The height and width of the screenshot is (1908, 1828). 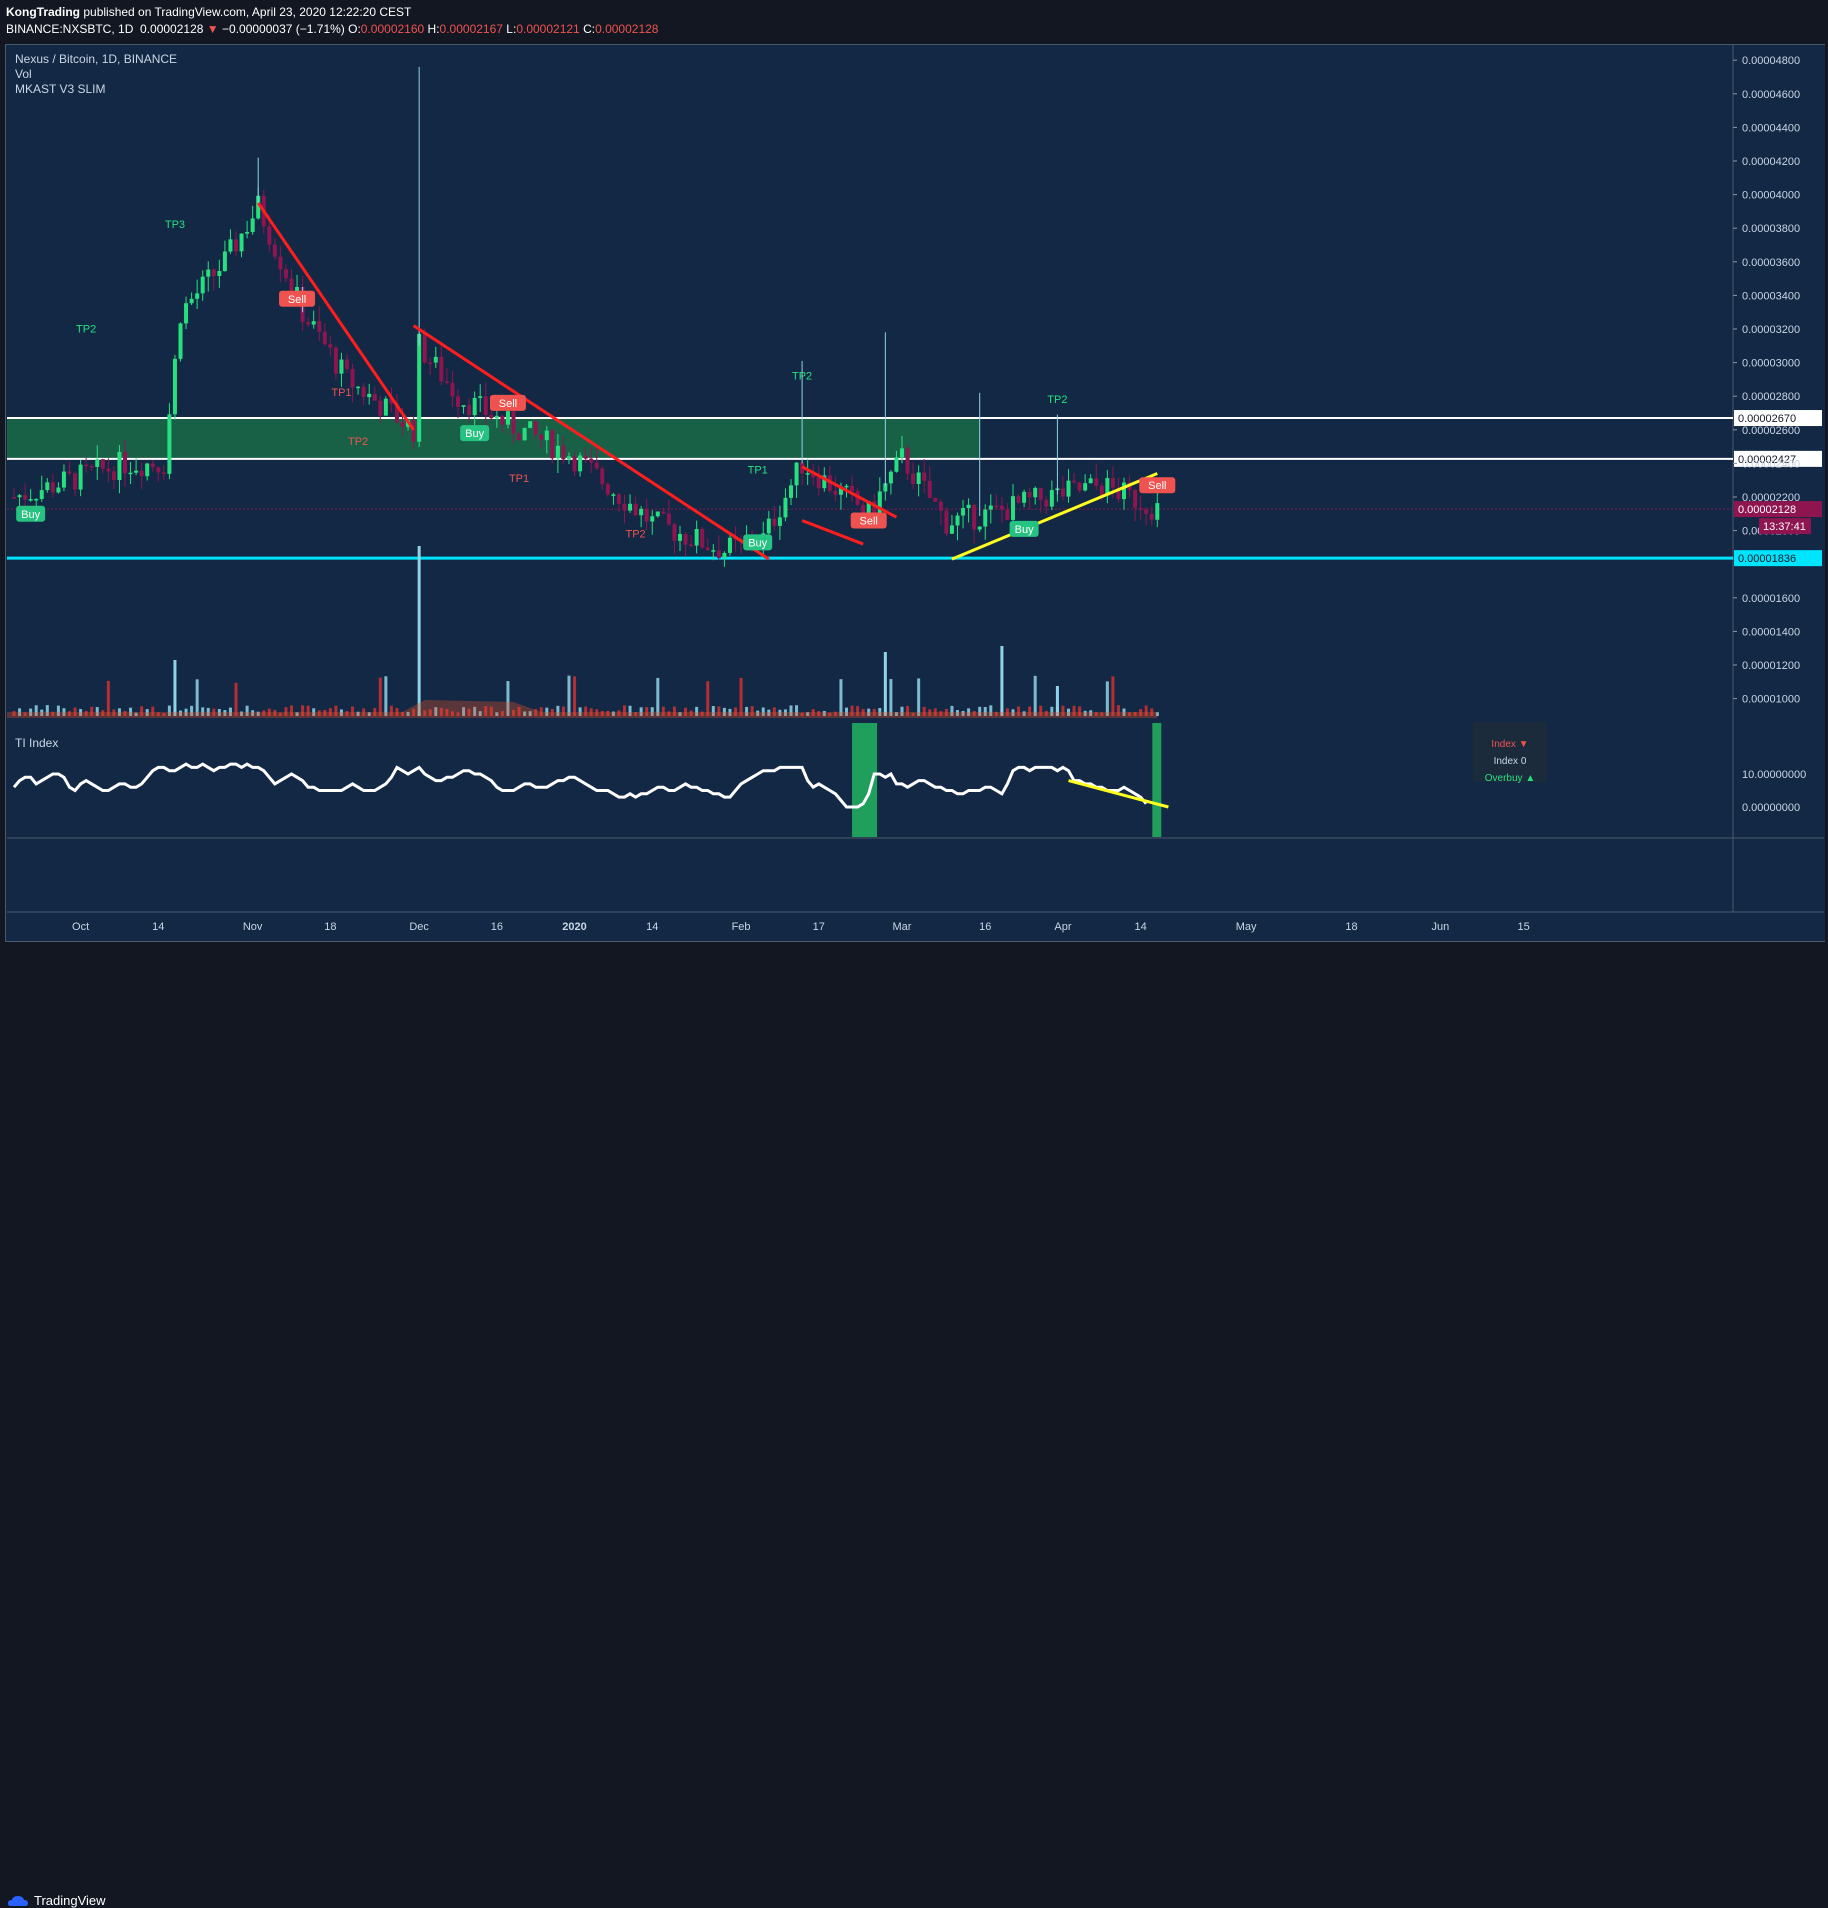 What do you see at coordinates (1771, 808) in the screenshot?
I see `sub-y-tick-label: 0.00000000` at bounding box center [1771, 808].